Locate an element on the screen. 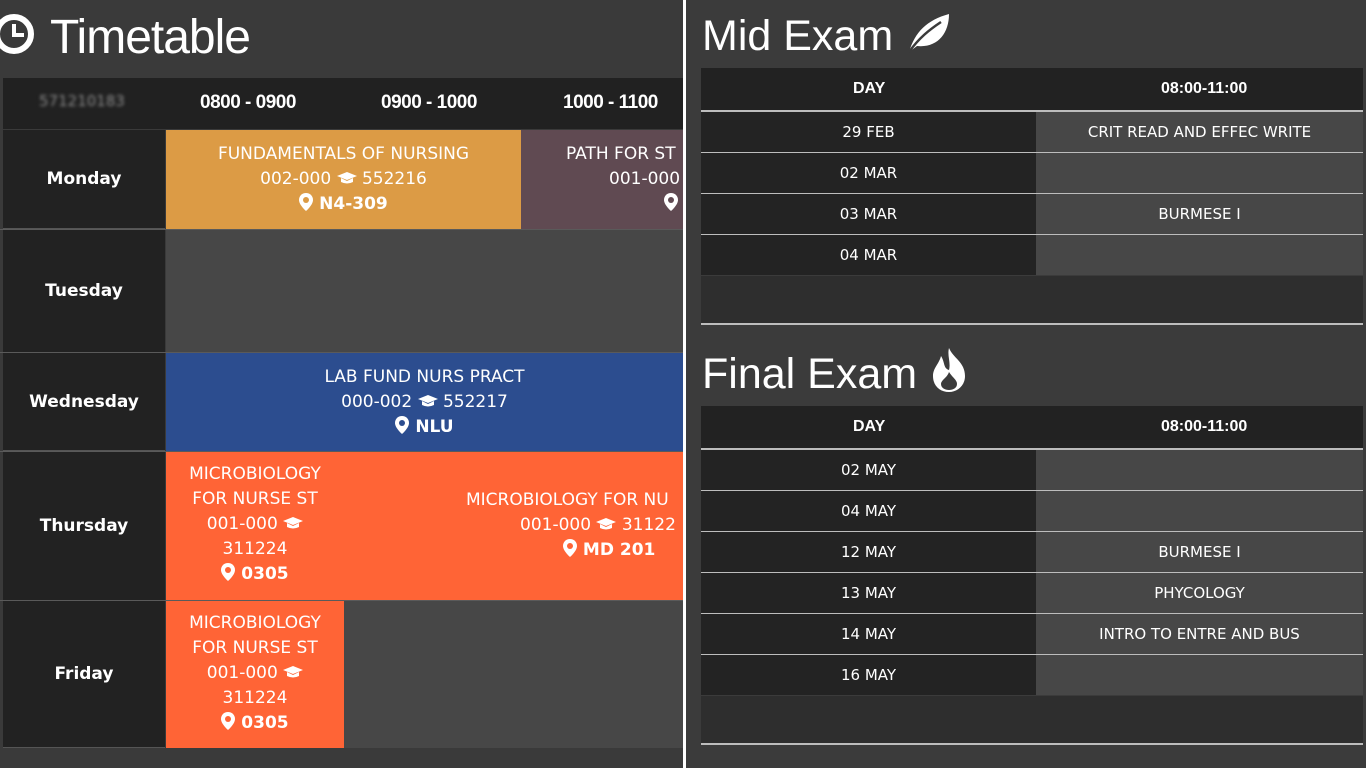 The width and height of the screenshot is (1366, 768). course-block: MICROBIOLOGY FOR NU 001-000 31122 MD 201 is located at coordinates (574, 528).